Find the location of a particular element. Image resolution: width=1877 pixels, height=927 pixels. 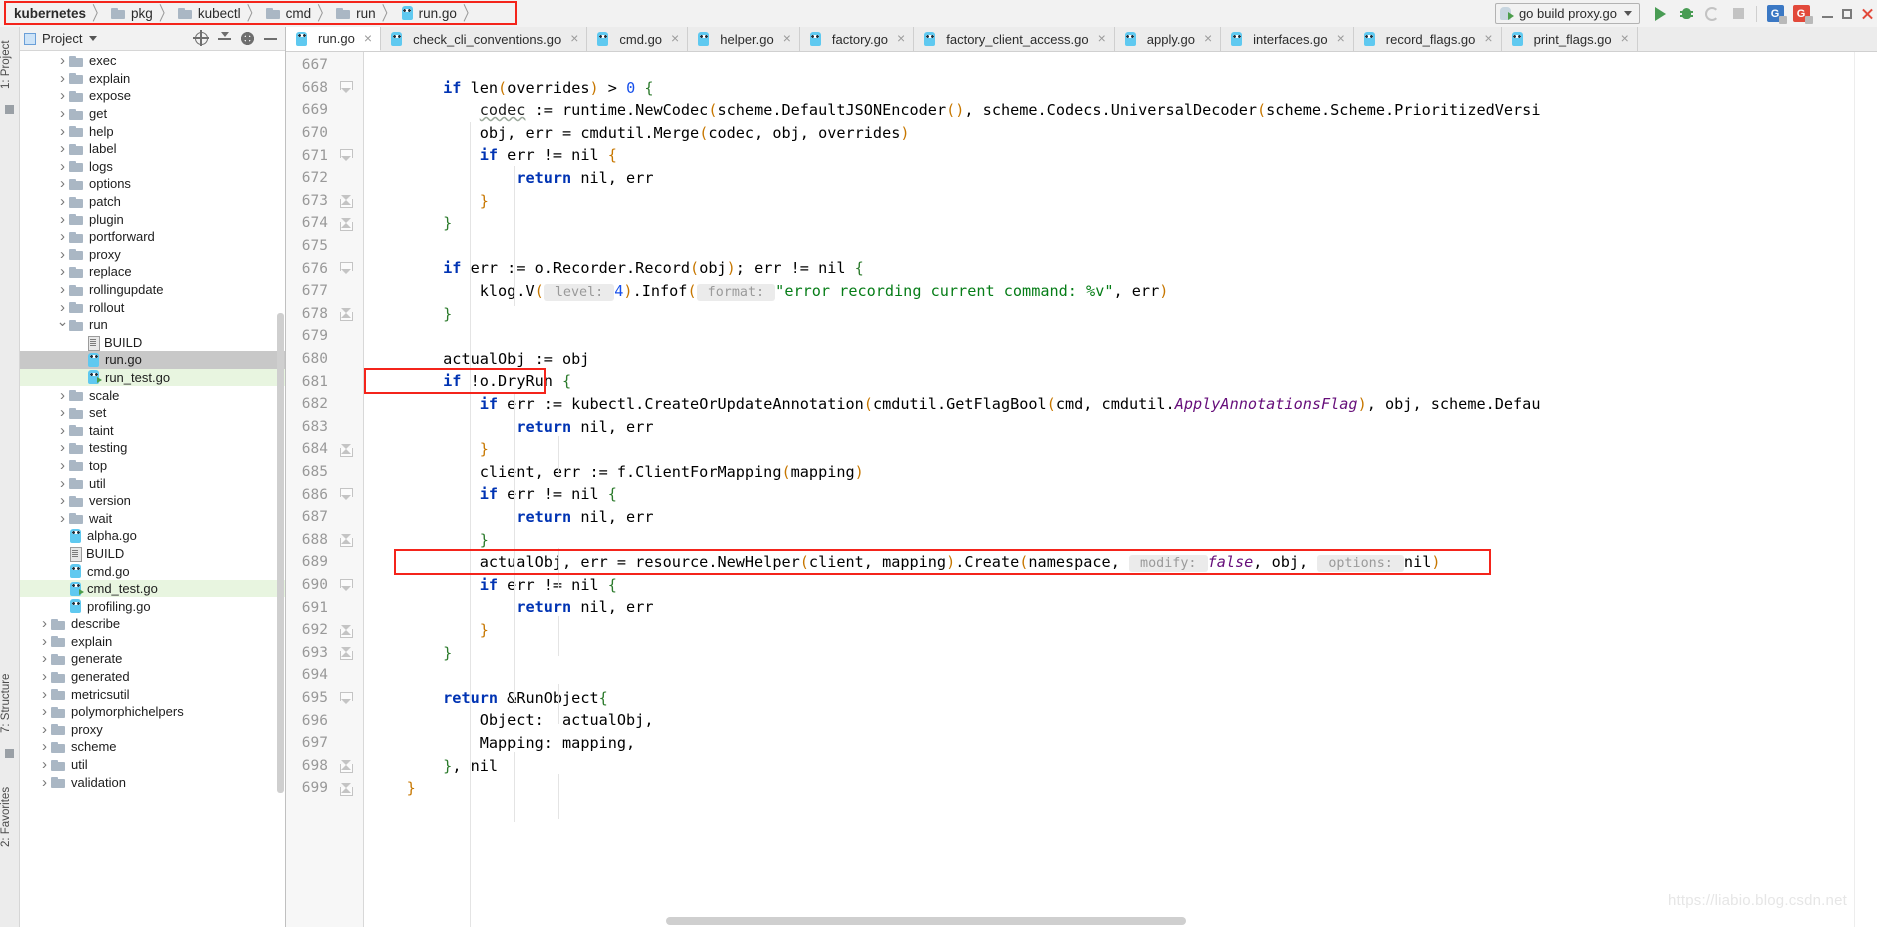

gutter-line: 681 is located at coordinates (325, 381).